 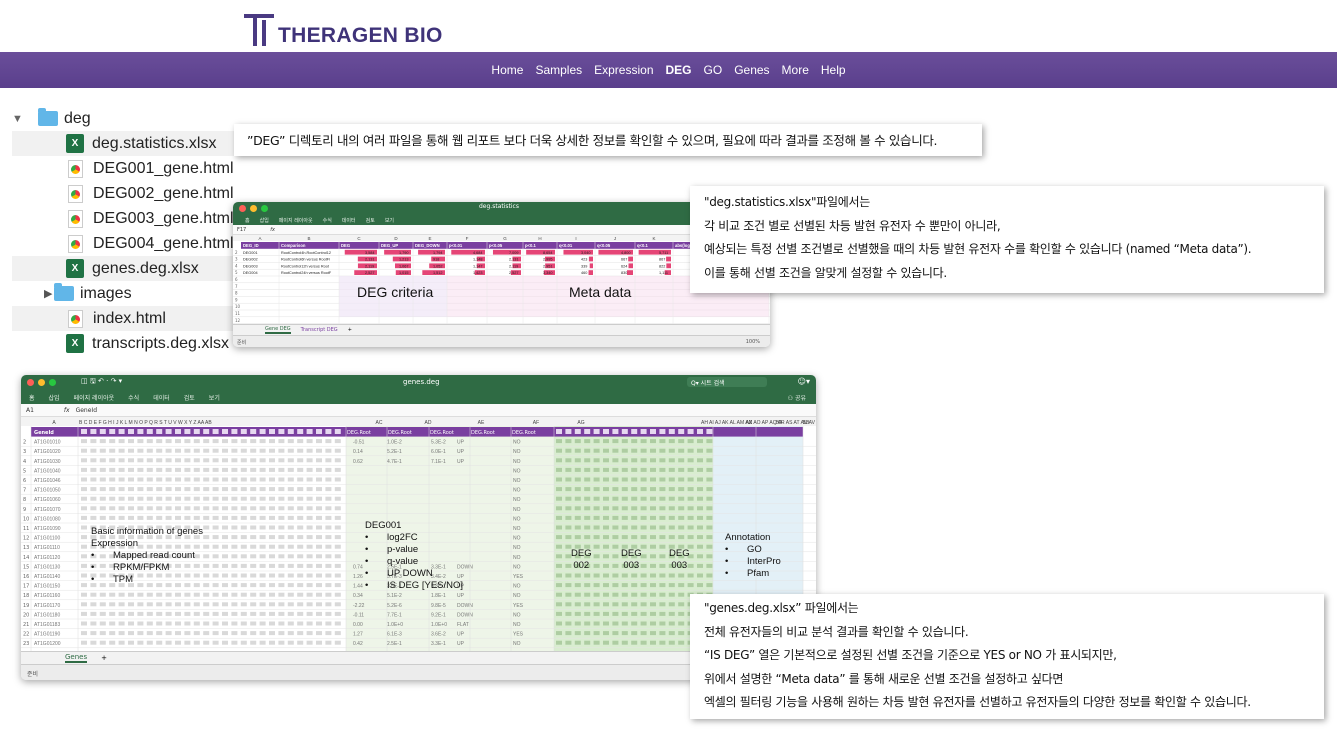 I want to click on tree-item: ▶ images, so click(x=132, y=293).